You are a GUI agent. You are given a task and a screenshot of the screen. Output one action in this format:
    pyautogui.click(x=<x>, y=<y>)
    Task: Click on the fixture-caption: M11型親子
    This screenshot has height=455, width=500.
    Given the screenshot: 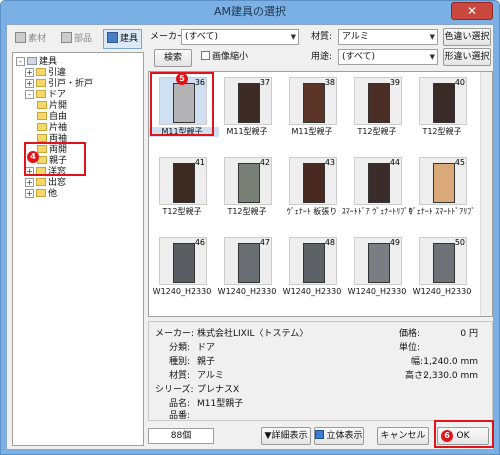 What is the action you would take?
    pyautogui.click(x=312, y=131)
    